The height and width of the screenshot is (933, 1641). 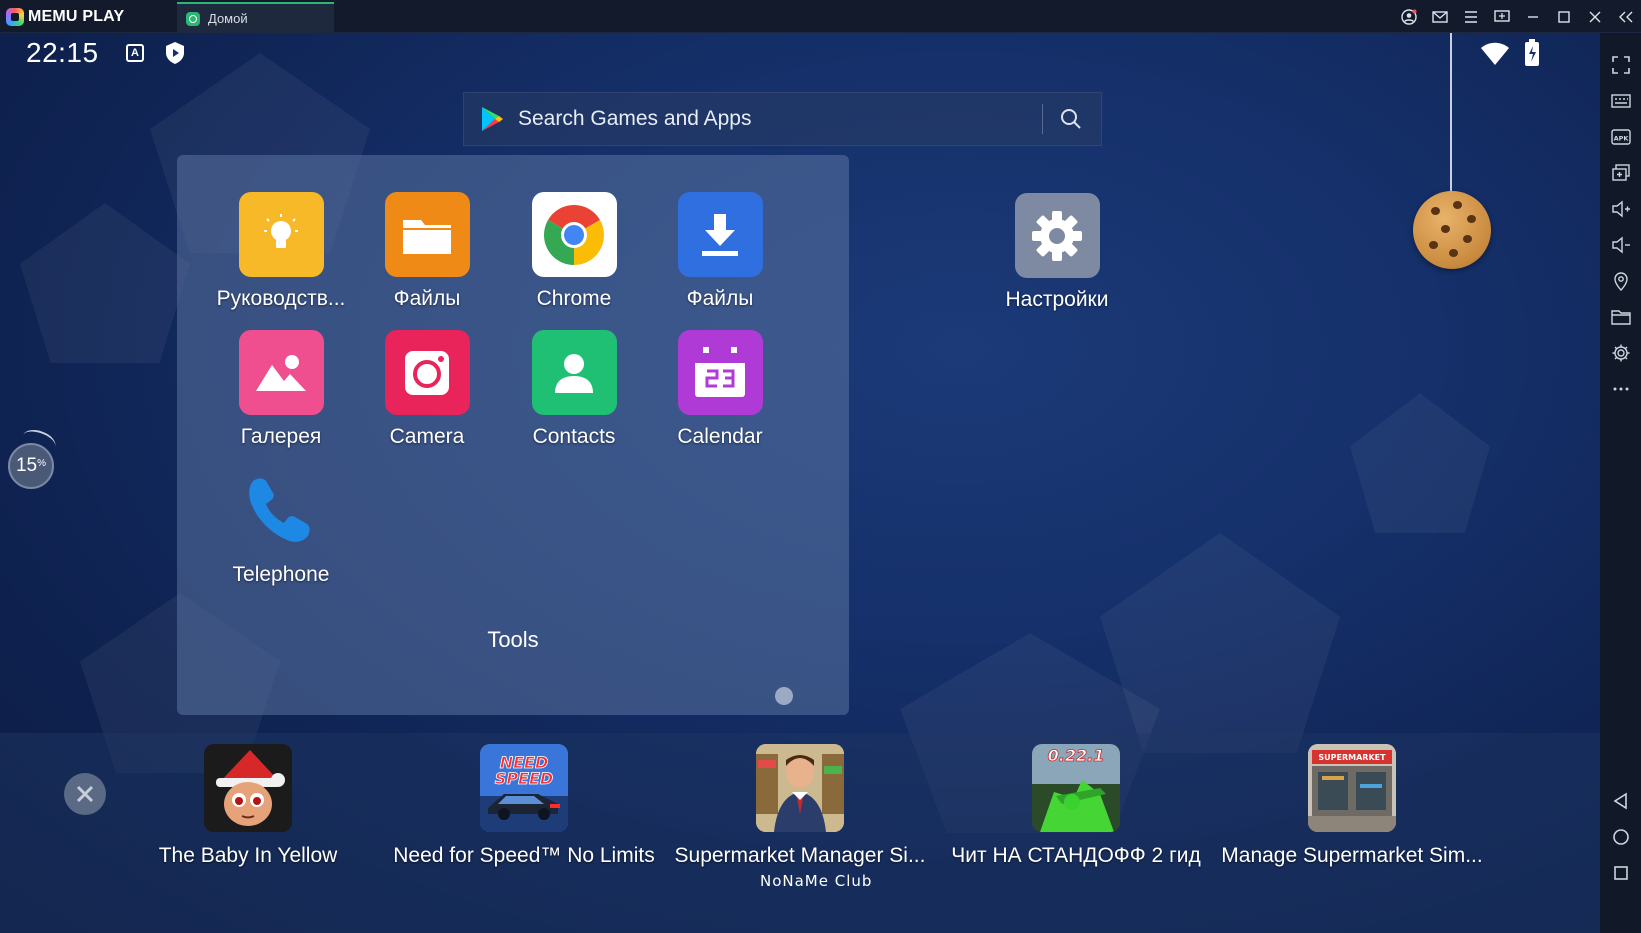 I want to click on app-camera: Camera, so click(x=427, y=389).